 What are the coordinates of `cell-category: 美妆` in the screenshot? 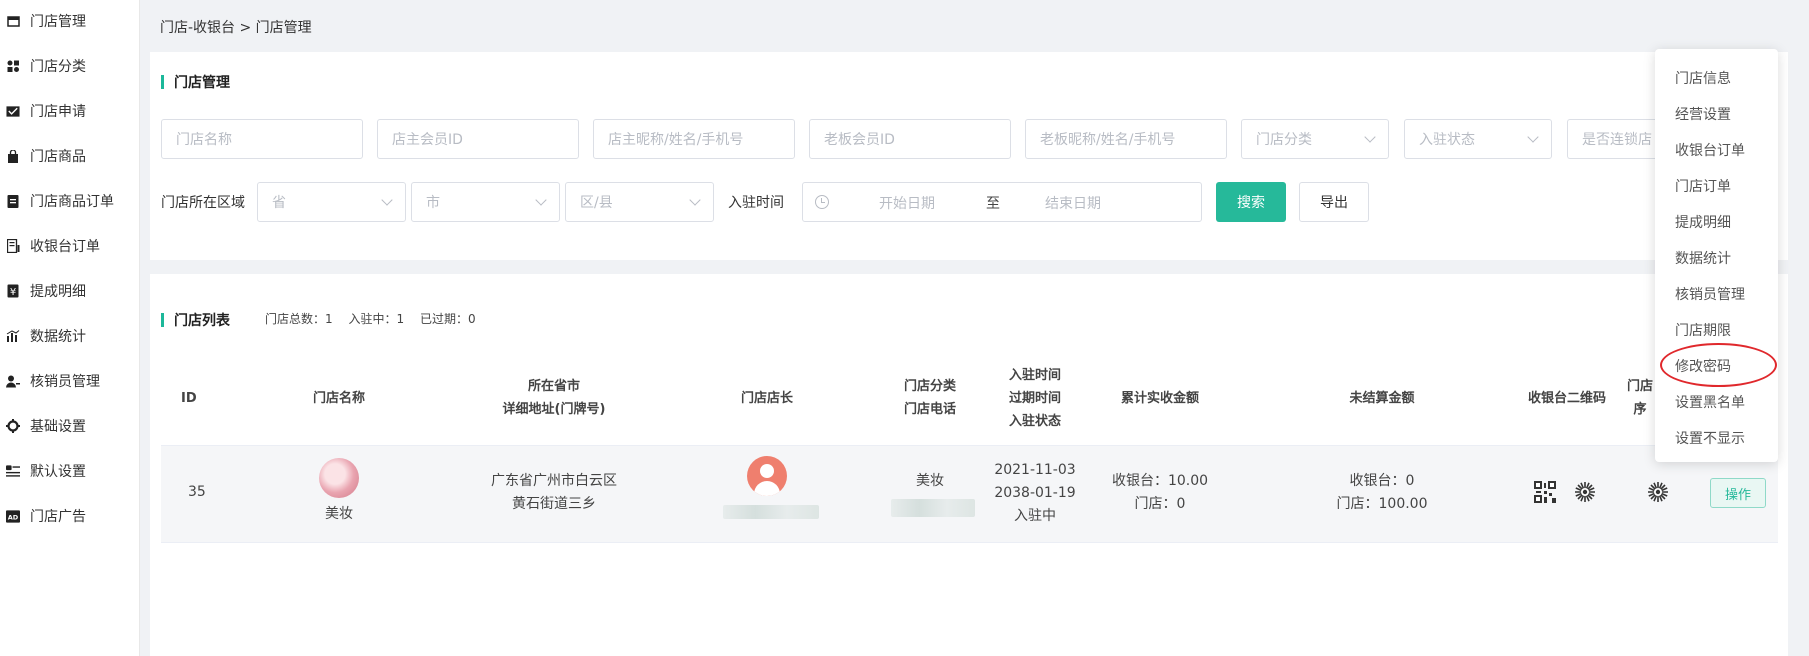 It's located at (930, 481).